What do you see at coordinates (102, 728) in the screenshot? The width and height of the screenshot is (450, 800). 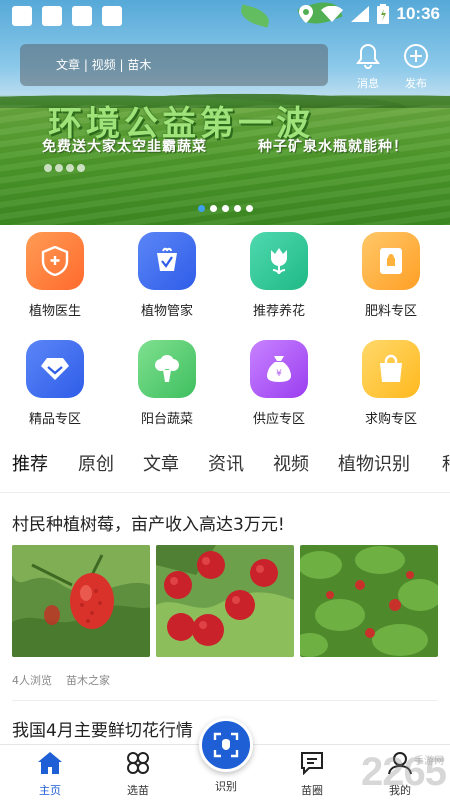 I see `article-title: 我国4月主要鲜切花行情` at bounding box center [102, 728].